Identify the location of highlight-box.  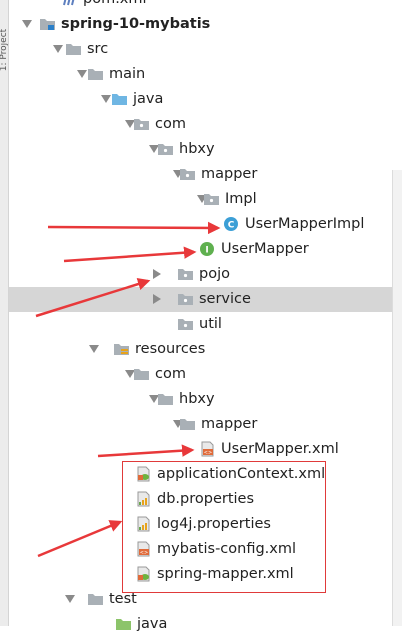
(224, 527).